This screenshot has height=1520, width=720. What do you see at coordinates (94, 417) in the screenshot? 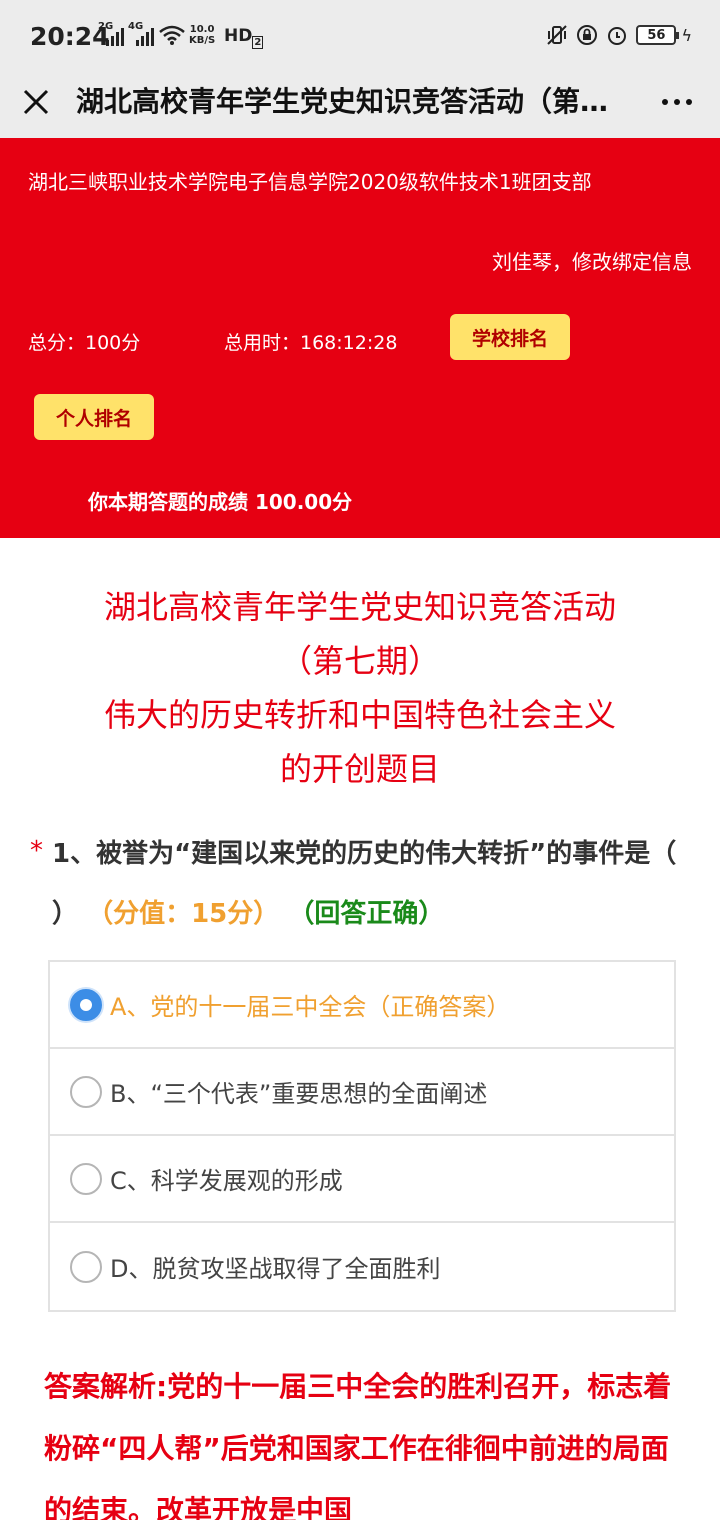
I see `personal-rank-button: 个人排名` at bounding box center [94, 417].